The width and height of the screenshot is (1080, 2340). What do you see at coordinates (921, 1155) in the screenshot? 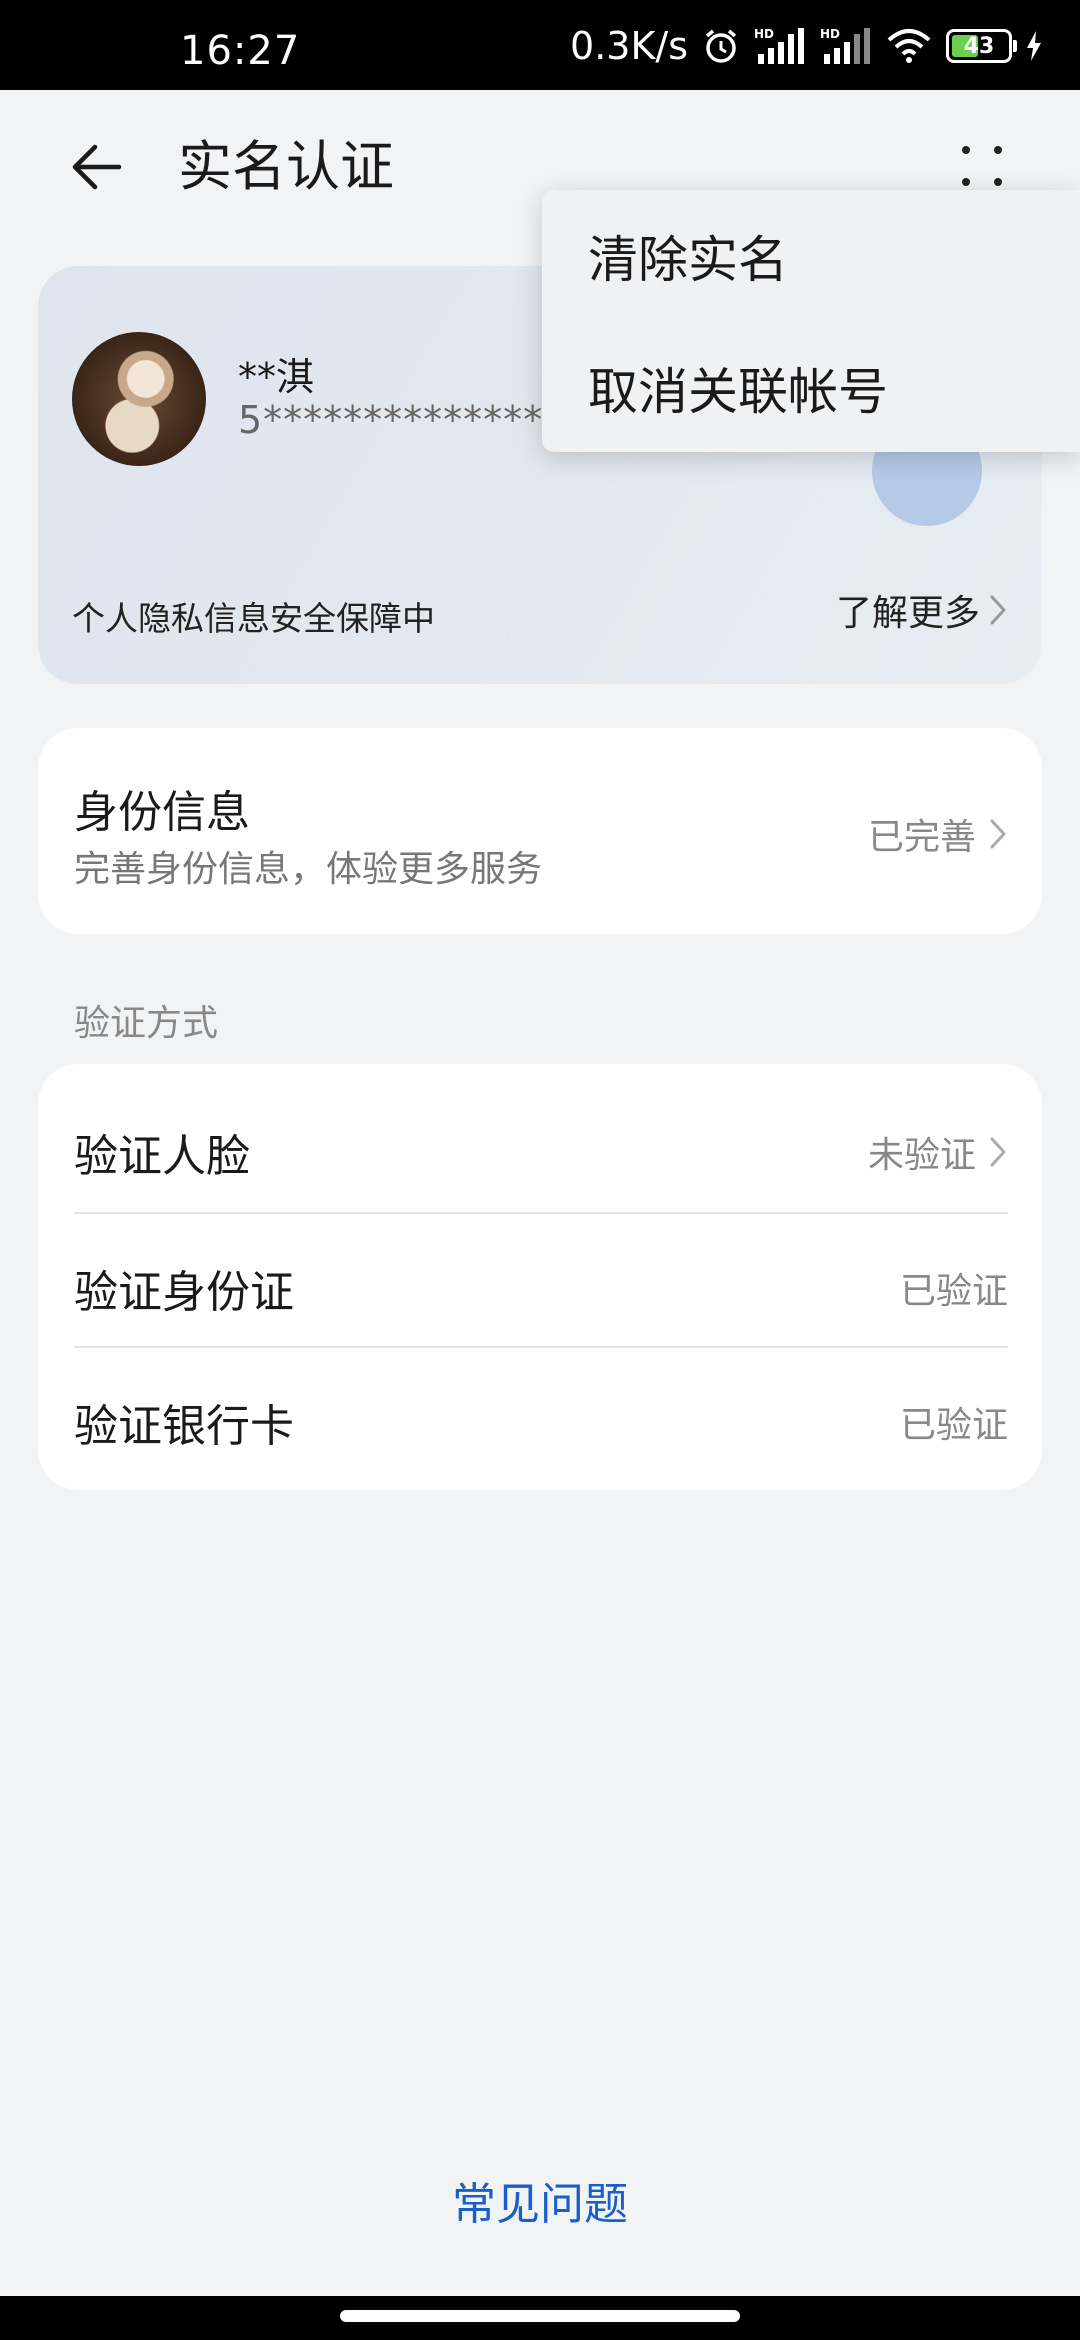
I see `verify-face-status-label: 未验证` at bounding box center [921, 1155].